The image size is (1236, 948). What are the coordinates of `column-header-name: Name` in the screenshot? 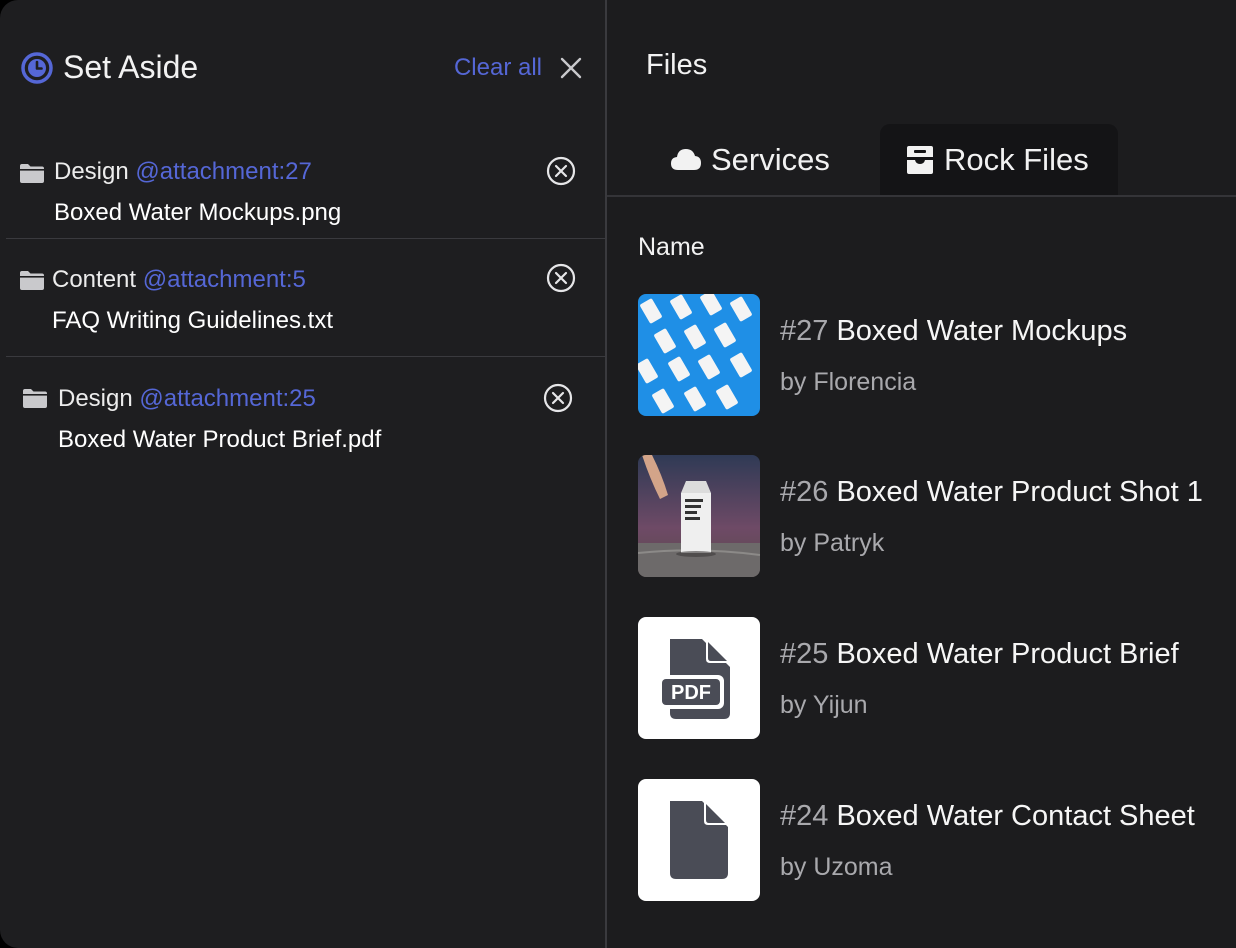 It's located at (671, 247).